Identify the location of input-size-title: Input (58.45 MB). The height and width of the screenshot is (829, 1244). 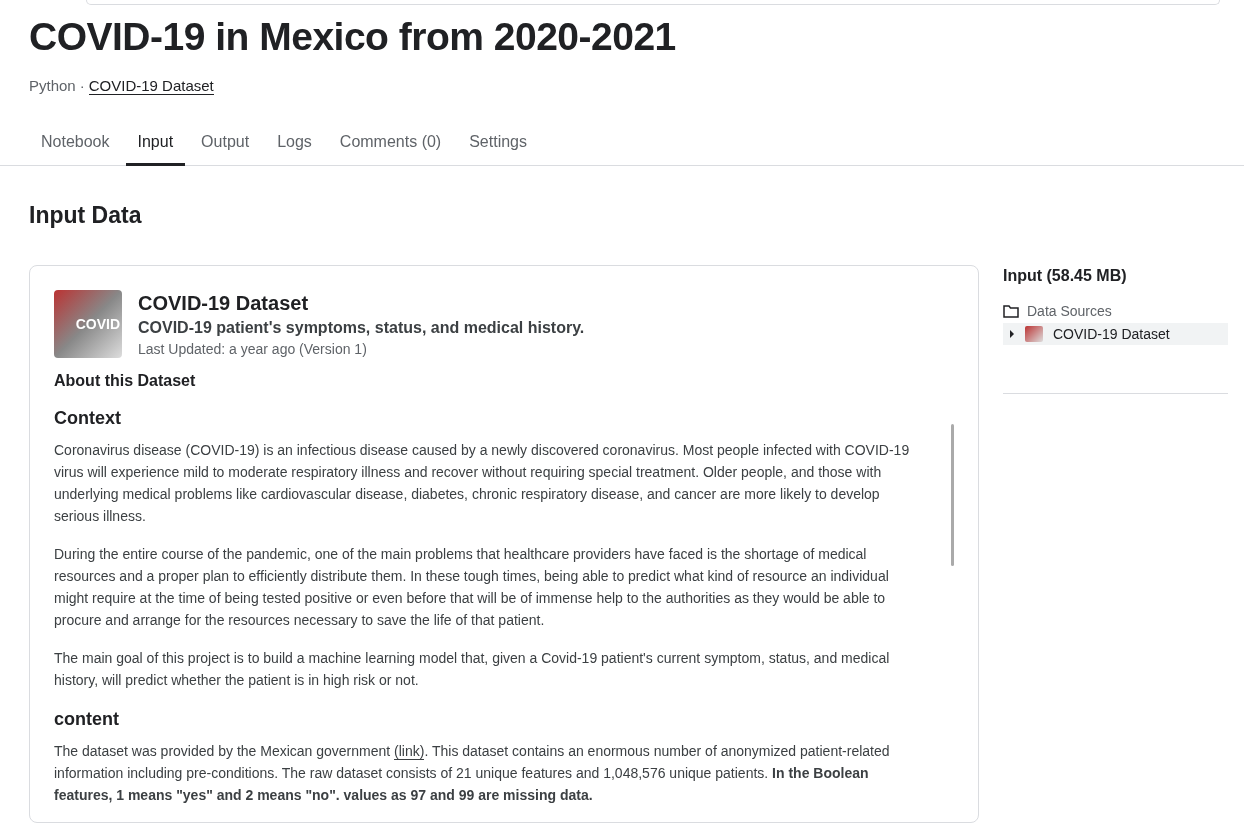
(1065, 276).